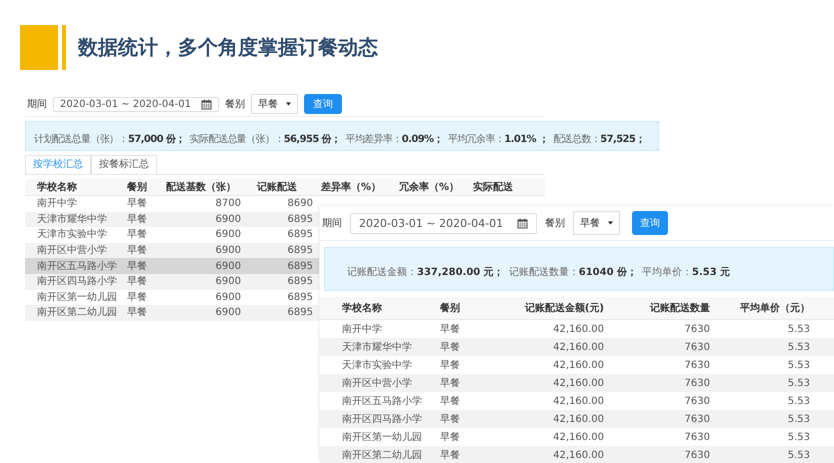 The height and width of the screenshot is (463, 834). What do you see at coordinates (37, 104) in the screenshot?
I see `field-label: 期间` at bounding box center [37, 104].